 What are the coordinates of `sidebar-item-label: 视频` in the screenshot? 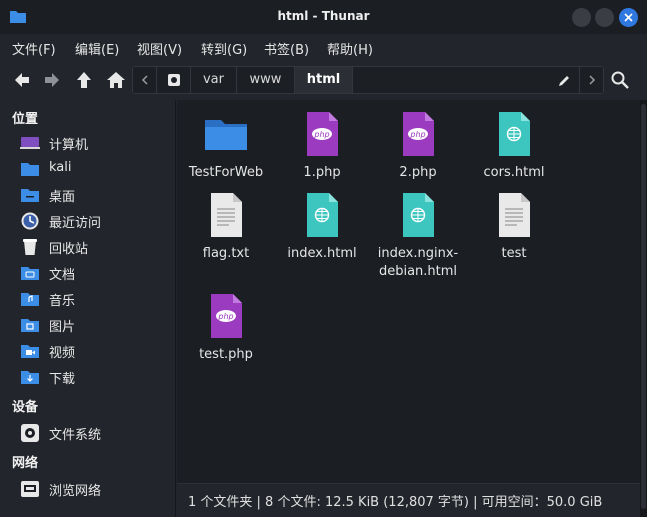 It's located at (62, 353).